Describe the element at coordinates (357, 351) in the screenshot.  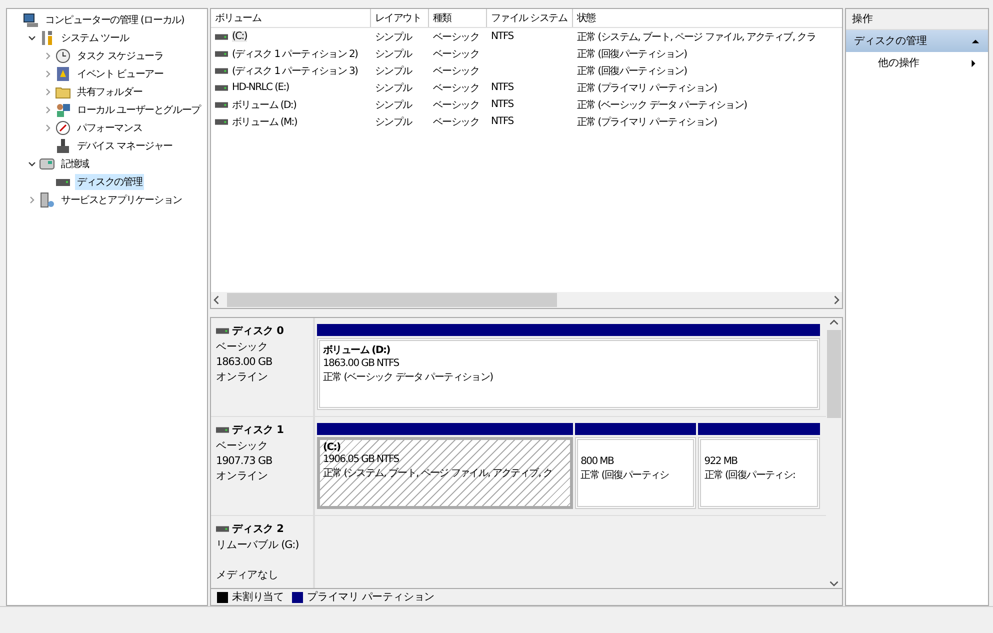
I see `partition-name: ボリューム (D:)` at that location.